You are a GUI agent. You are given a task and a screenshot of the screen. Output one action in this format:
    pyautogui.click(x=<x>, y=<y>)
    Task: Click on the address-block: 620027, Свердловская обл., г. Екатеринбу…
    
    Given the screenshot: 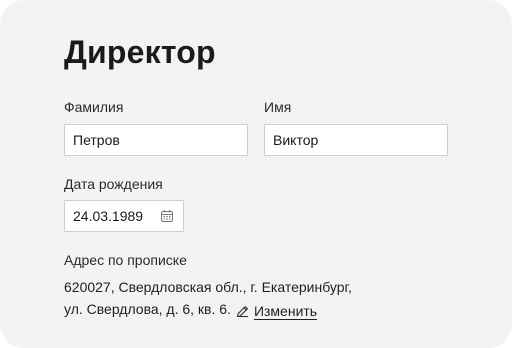 What is the action you would take?
    pyautogui.click(x=214, y=298)
    